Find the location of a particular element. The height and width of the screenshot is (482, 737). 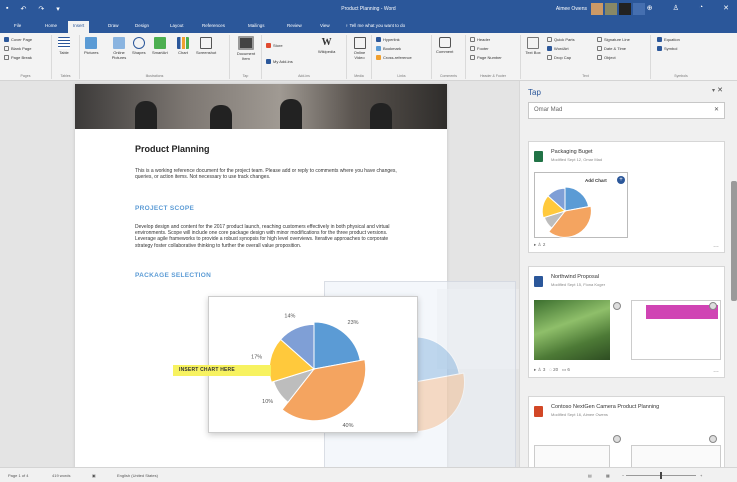

chart-image-thumbnail is located at coordinates (676, 330).